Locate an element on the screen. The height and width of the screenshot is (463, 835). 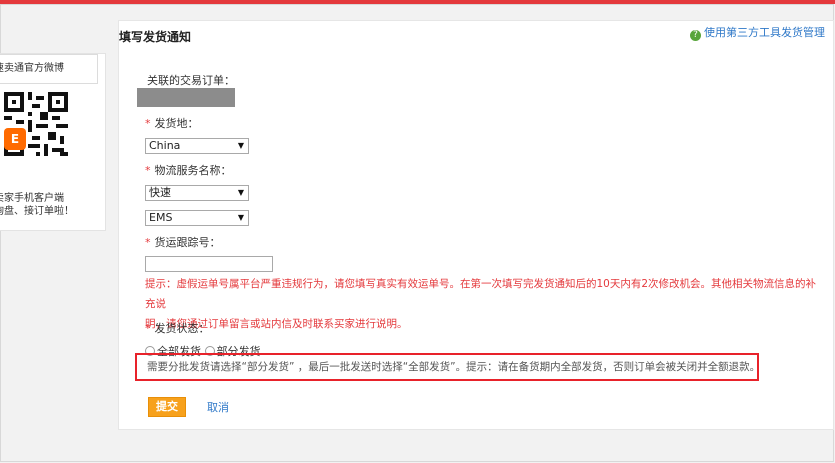
service-type-value: 快速 is located at coordinates (160, 192).